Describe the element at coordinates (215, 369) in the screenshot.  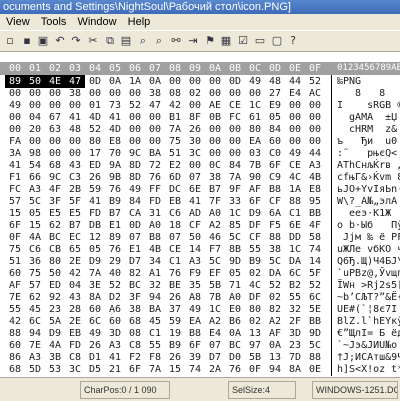
I see `hex-byte: 2A` at that location.